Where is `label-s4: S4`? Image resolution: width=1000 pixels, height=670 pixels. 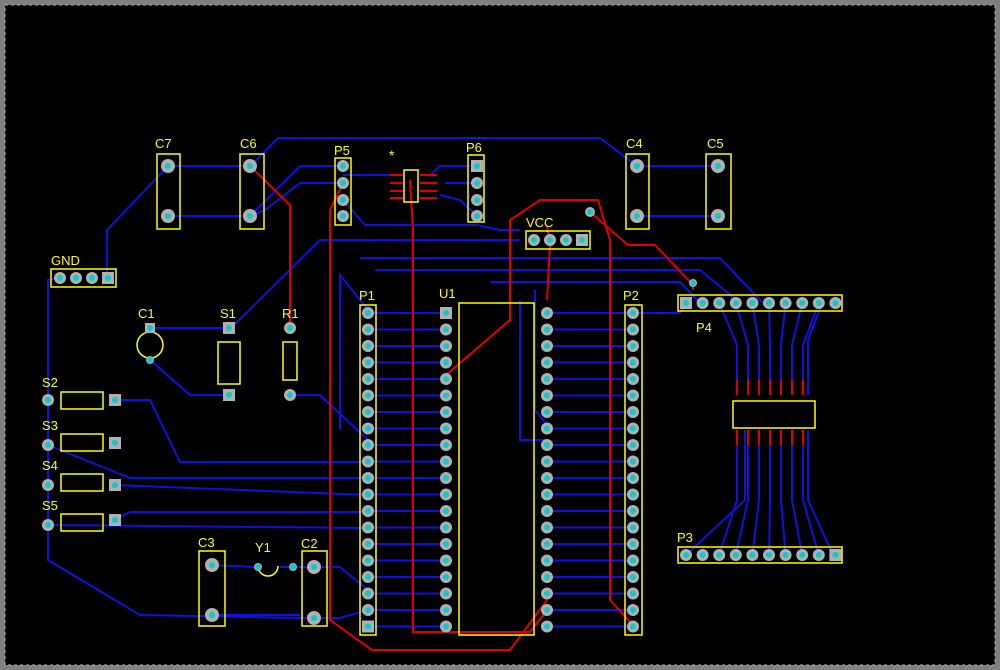 label-s4: S4 is located at coordinates (50, 465).